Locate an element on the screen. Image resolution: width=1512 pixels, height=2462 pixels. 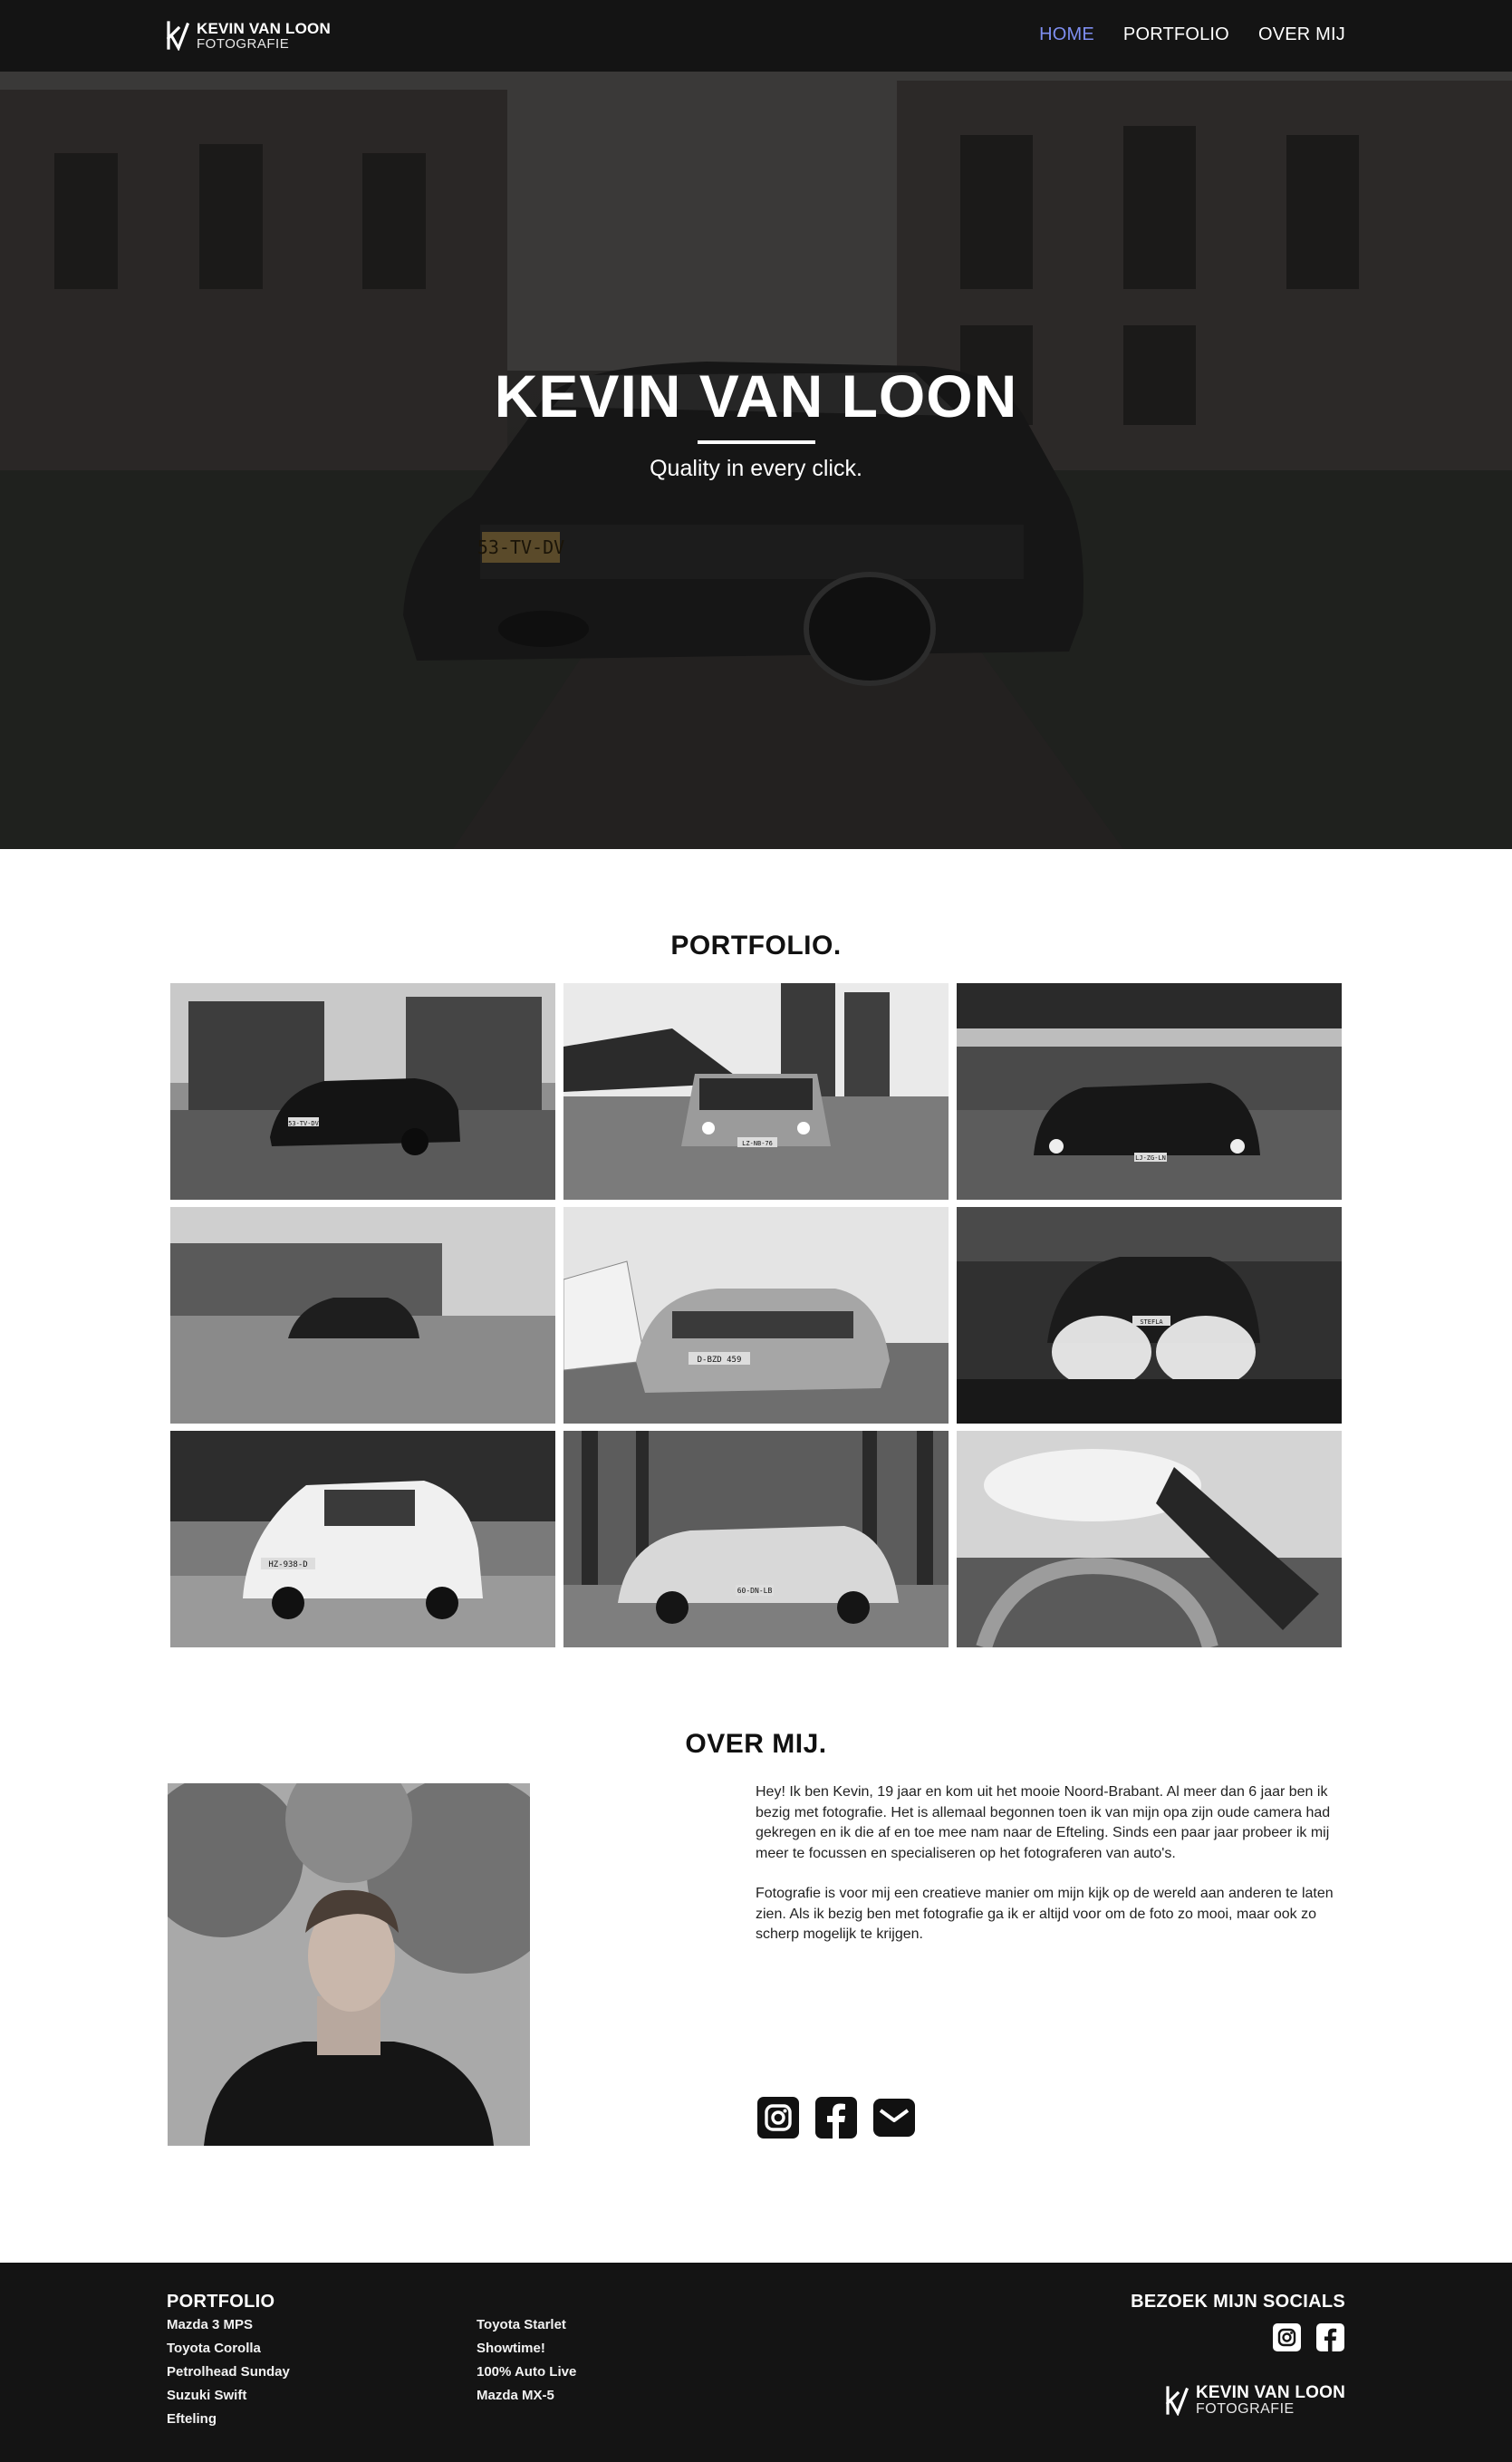
footer-link: Suzuki Swift is located at coordinates (228, 2396).